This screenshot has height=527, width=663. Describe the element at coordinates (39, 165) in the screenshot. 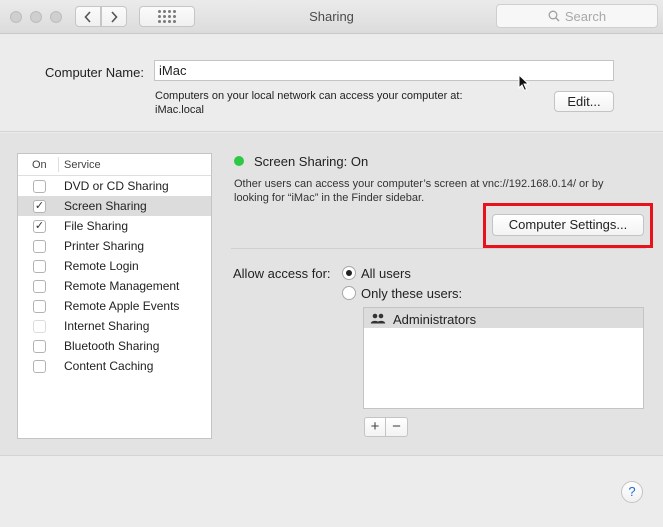

I see `column-header-on: On` at that location.